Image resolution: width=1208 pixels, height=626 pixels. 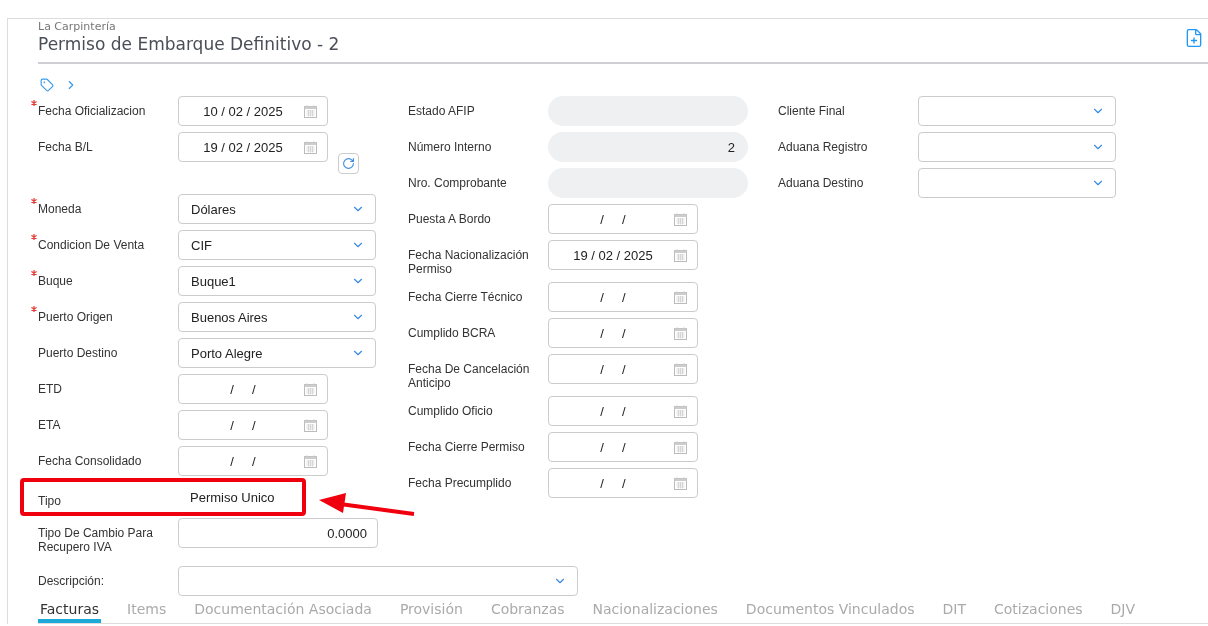 What do you see at coordinates (50, 501) in the screenshot?
I see `field-label: Tipo` at bounding box center [50, 501].